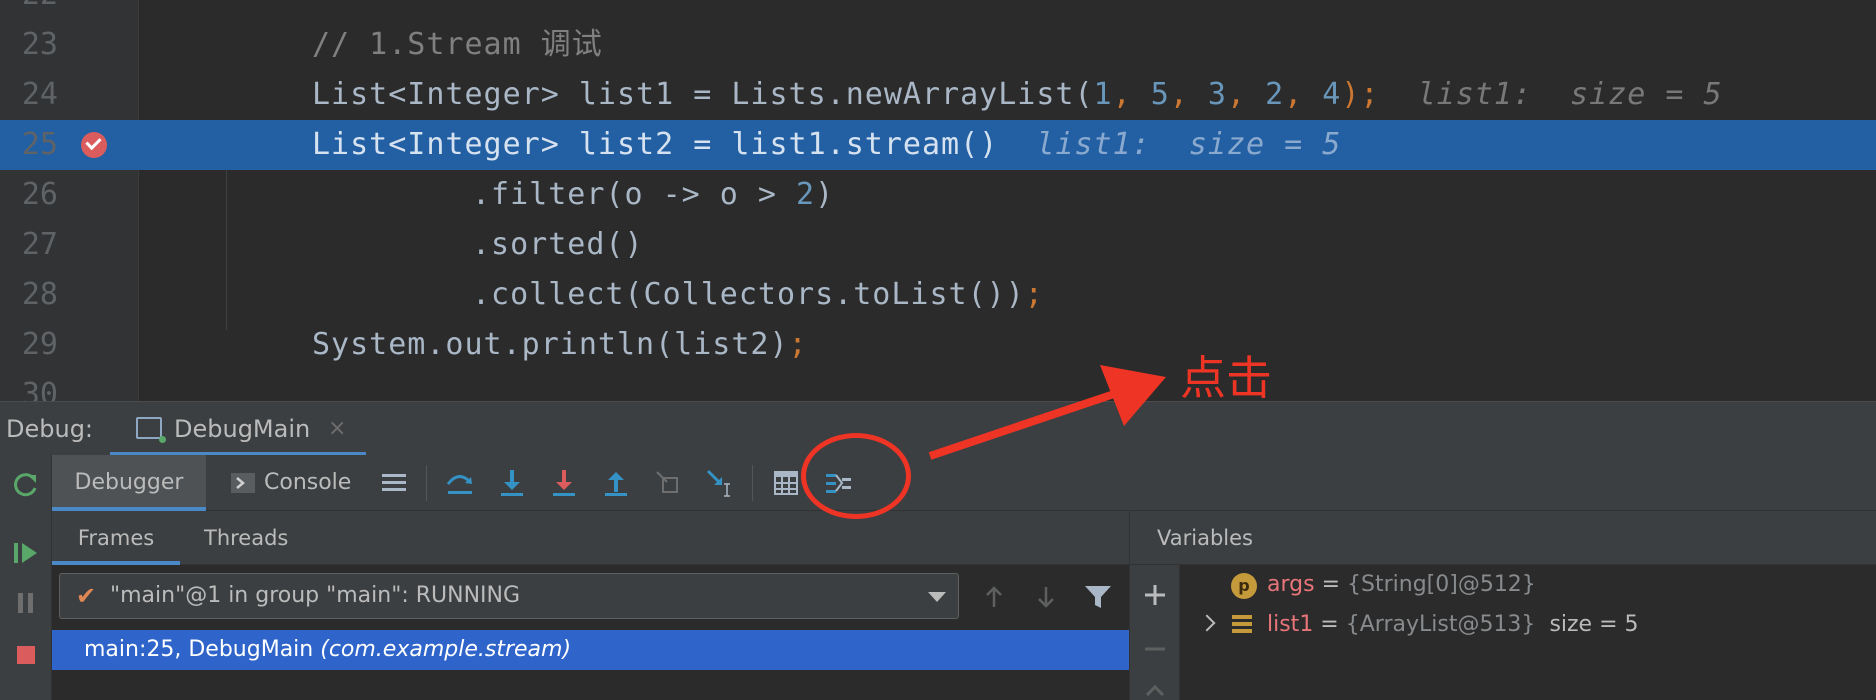  What do you see at coordinates (938, 195) in the screenshot?
I see `code-line-26: 26 .filter(o -> o > 2)` at bounding box center [938, 195].